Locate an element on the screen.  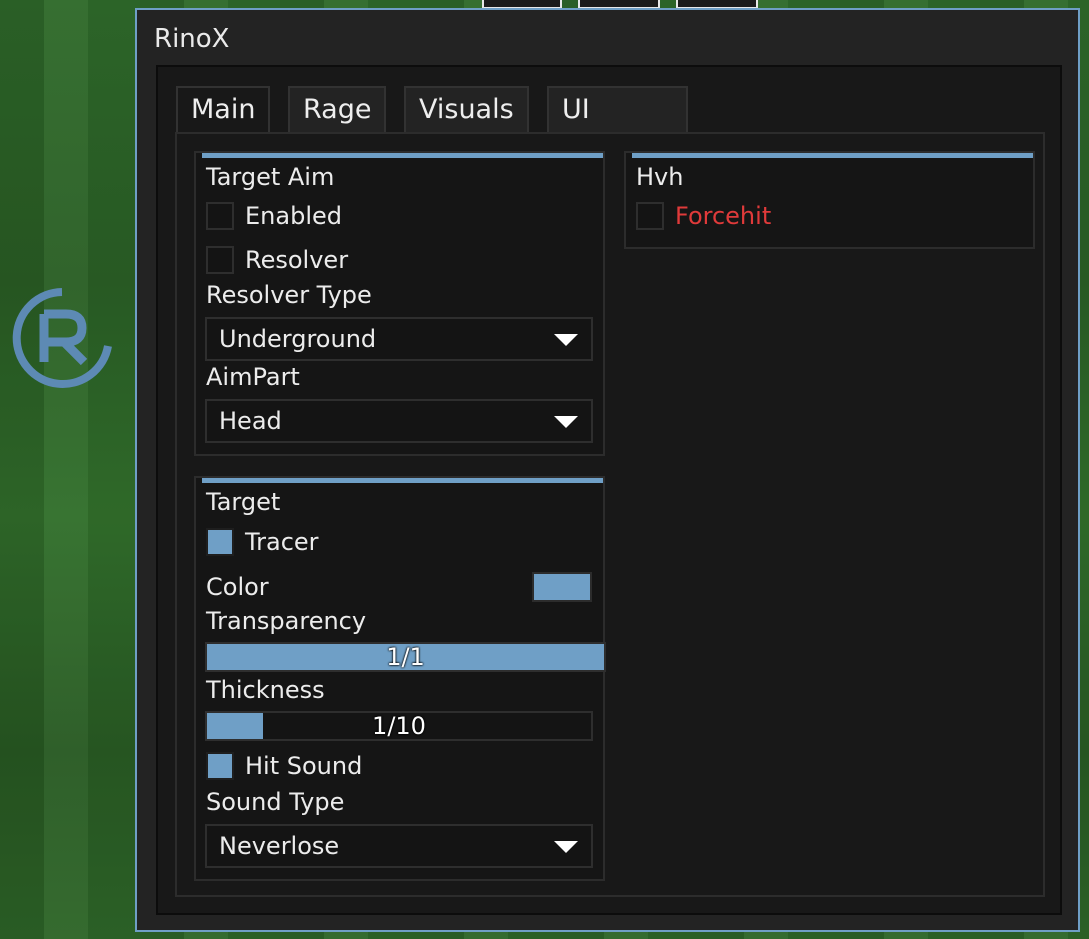
forcehit-label: Forcehit is located at coordinates (723, 216).